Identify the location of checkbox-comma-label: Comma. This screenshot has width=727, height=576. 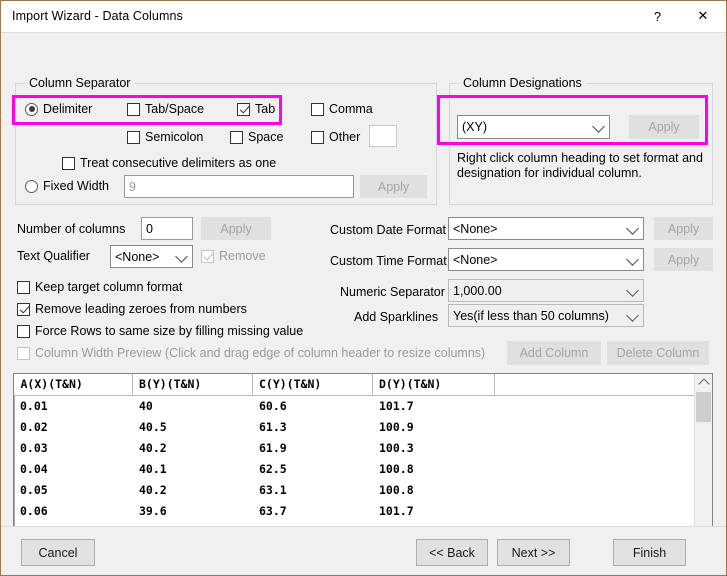
(351, 109).